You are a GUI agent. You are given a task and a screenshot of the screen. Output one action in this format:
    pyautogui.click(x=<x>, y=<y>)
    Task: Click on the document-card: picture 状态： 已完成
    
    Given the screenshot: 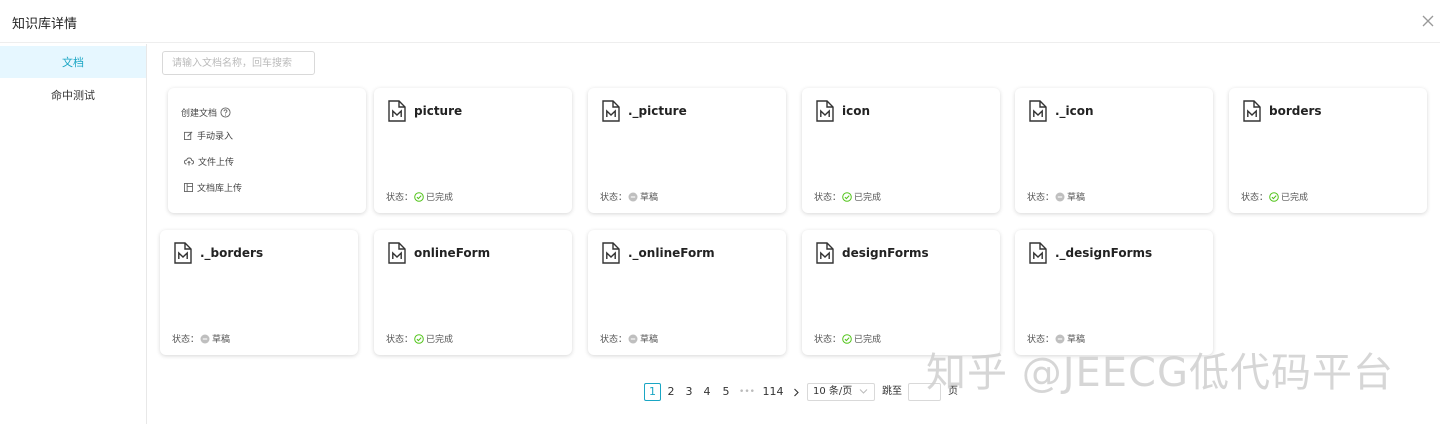 What is the action you would take?
    pyautogui.click(x=473, y=150)
    